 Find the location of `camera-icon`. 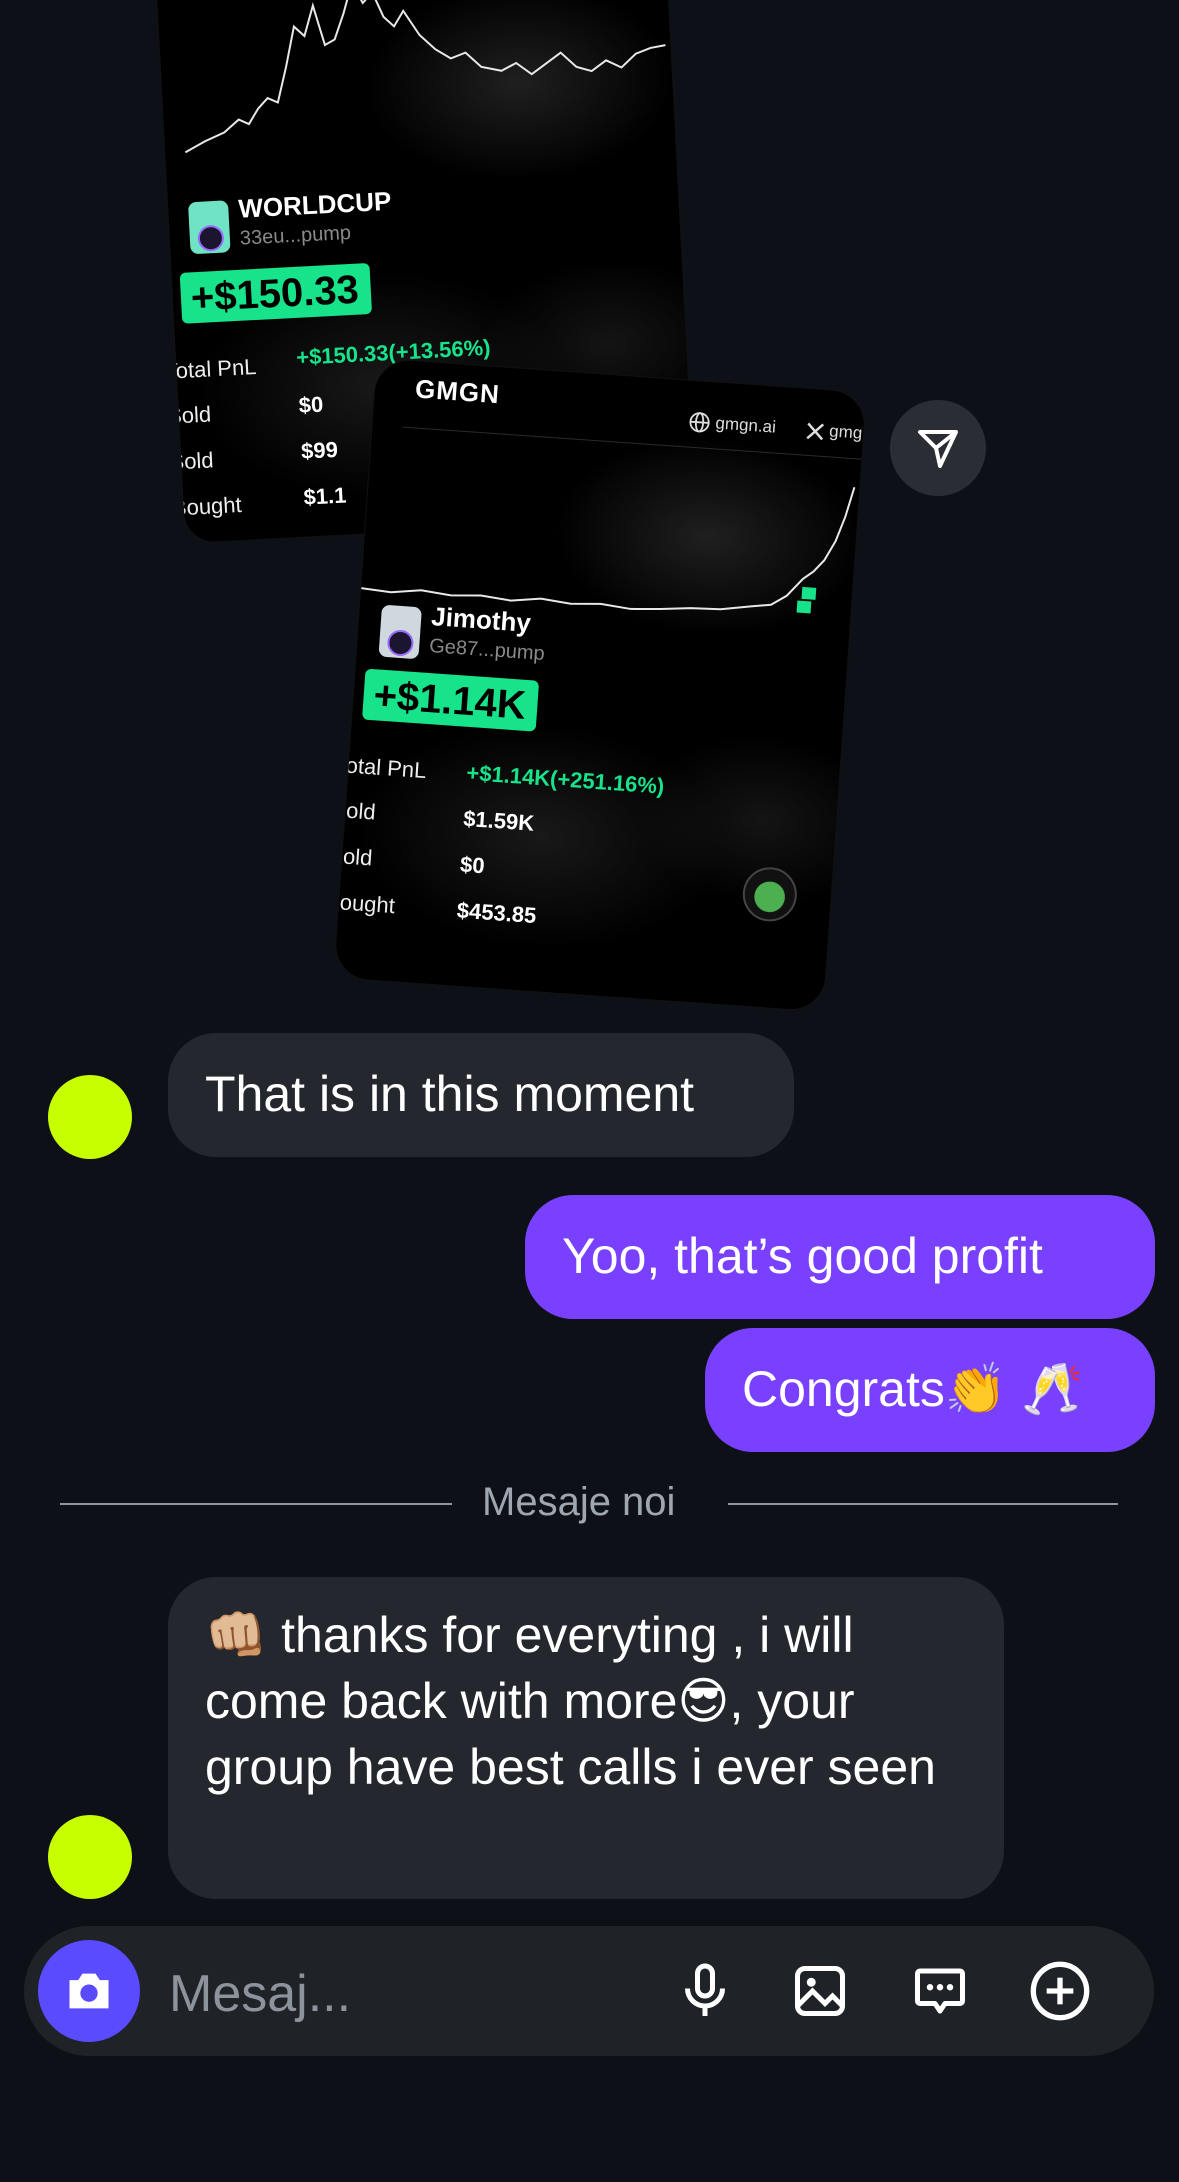

camera-icon is located at coordinates (89, 1991).